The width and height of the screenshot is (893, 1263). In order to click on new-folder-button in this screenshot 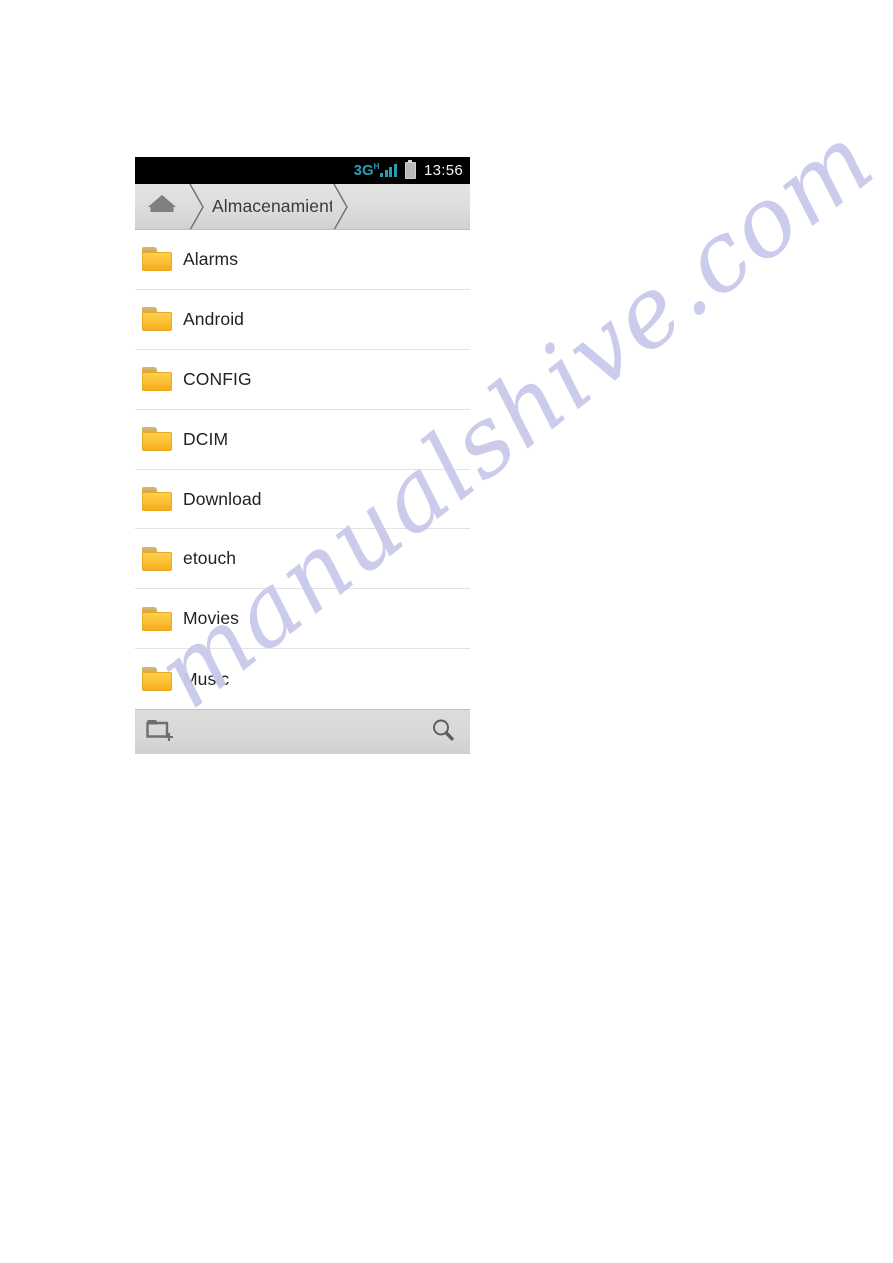, I will do `click(161, 732)`.